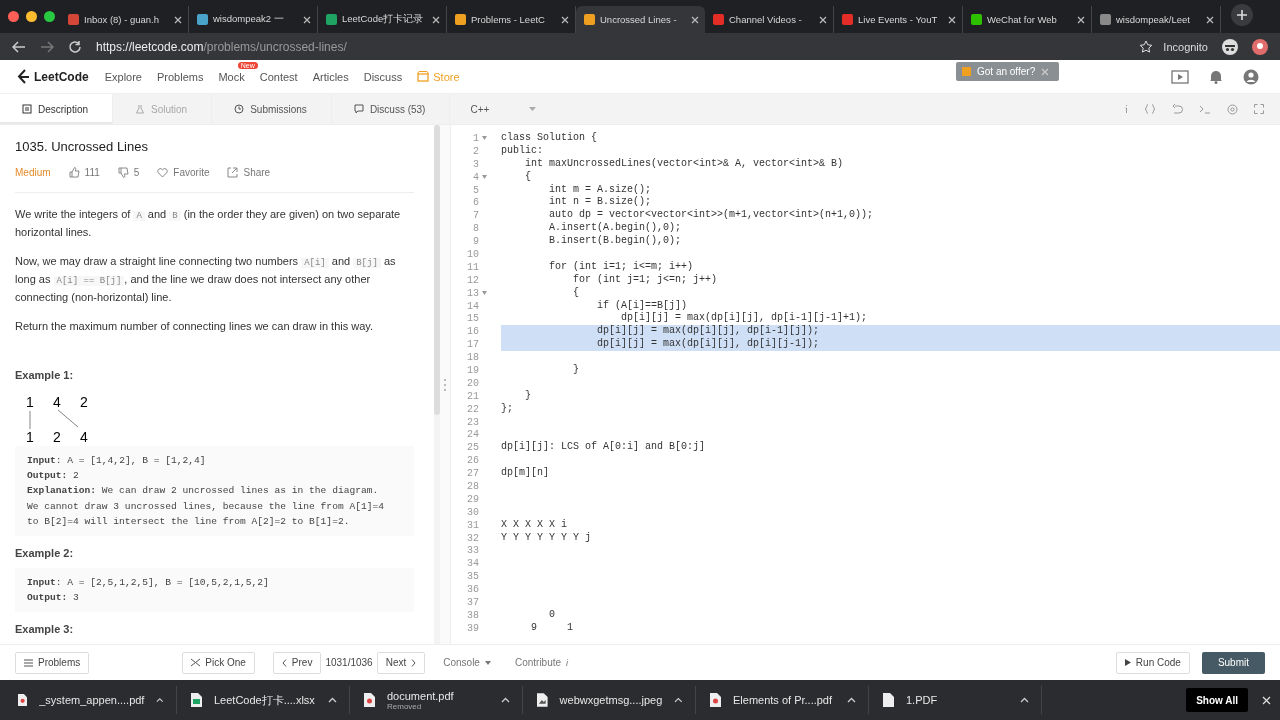  Describe the element at coordinates (1216, 76) in the screenshot. I see `notification-bell-icon` at that location.